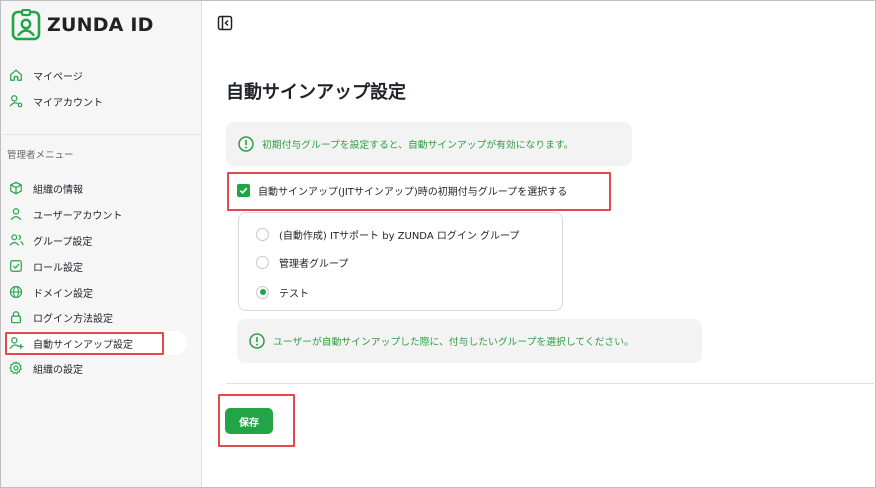 The image size is (876, 488). I want to click on sidebar-item-auto-signup: 自動サインアップ設定, so click(96, 343).